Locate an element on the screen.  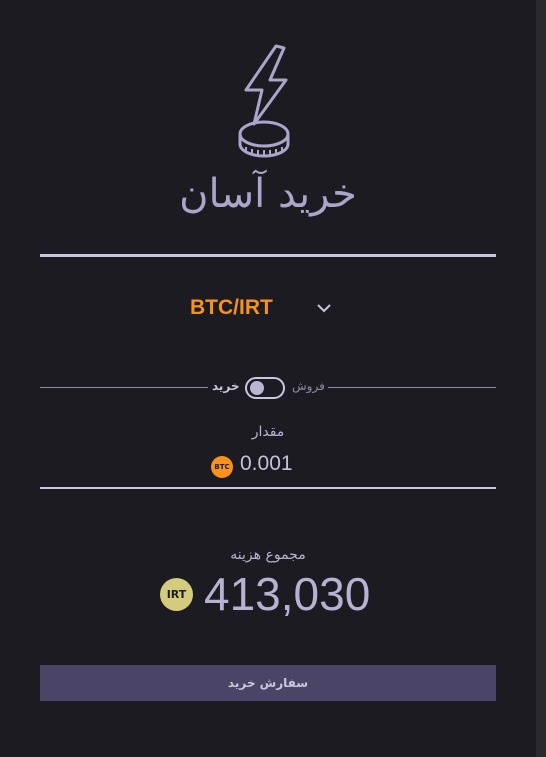
lightning-coin-icon is located at coordinates (264, 101).